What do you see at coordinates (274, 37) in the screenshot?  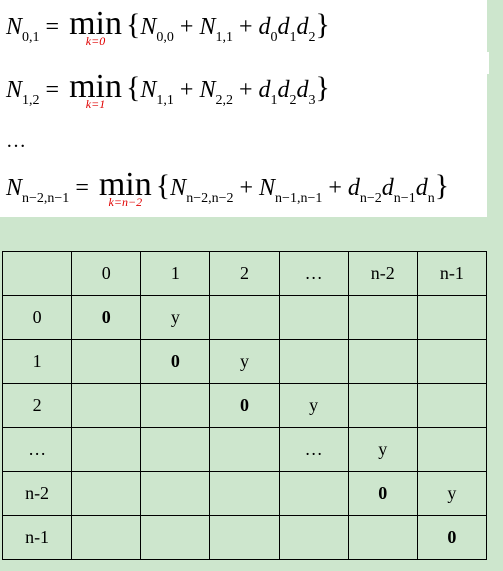 I see `dimension-subscript: 0` at bounding box center [274, 37].